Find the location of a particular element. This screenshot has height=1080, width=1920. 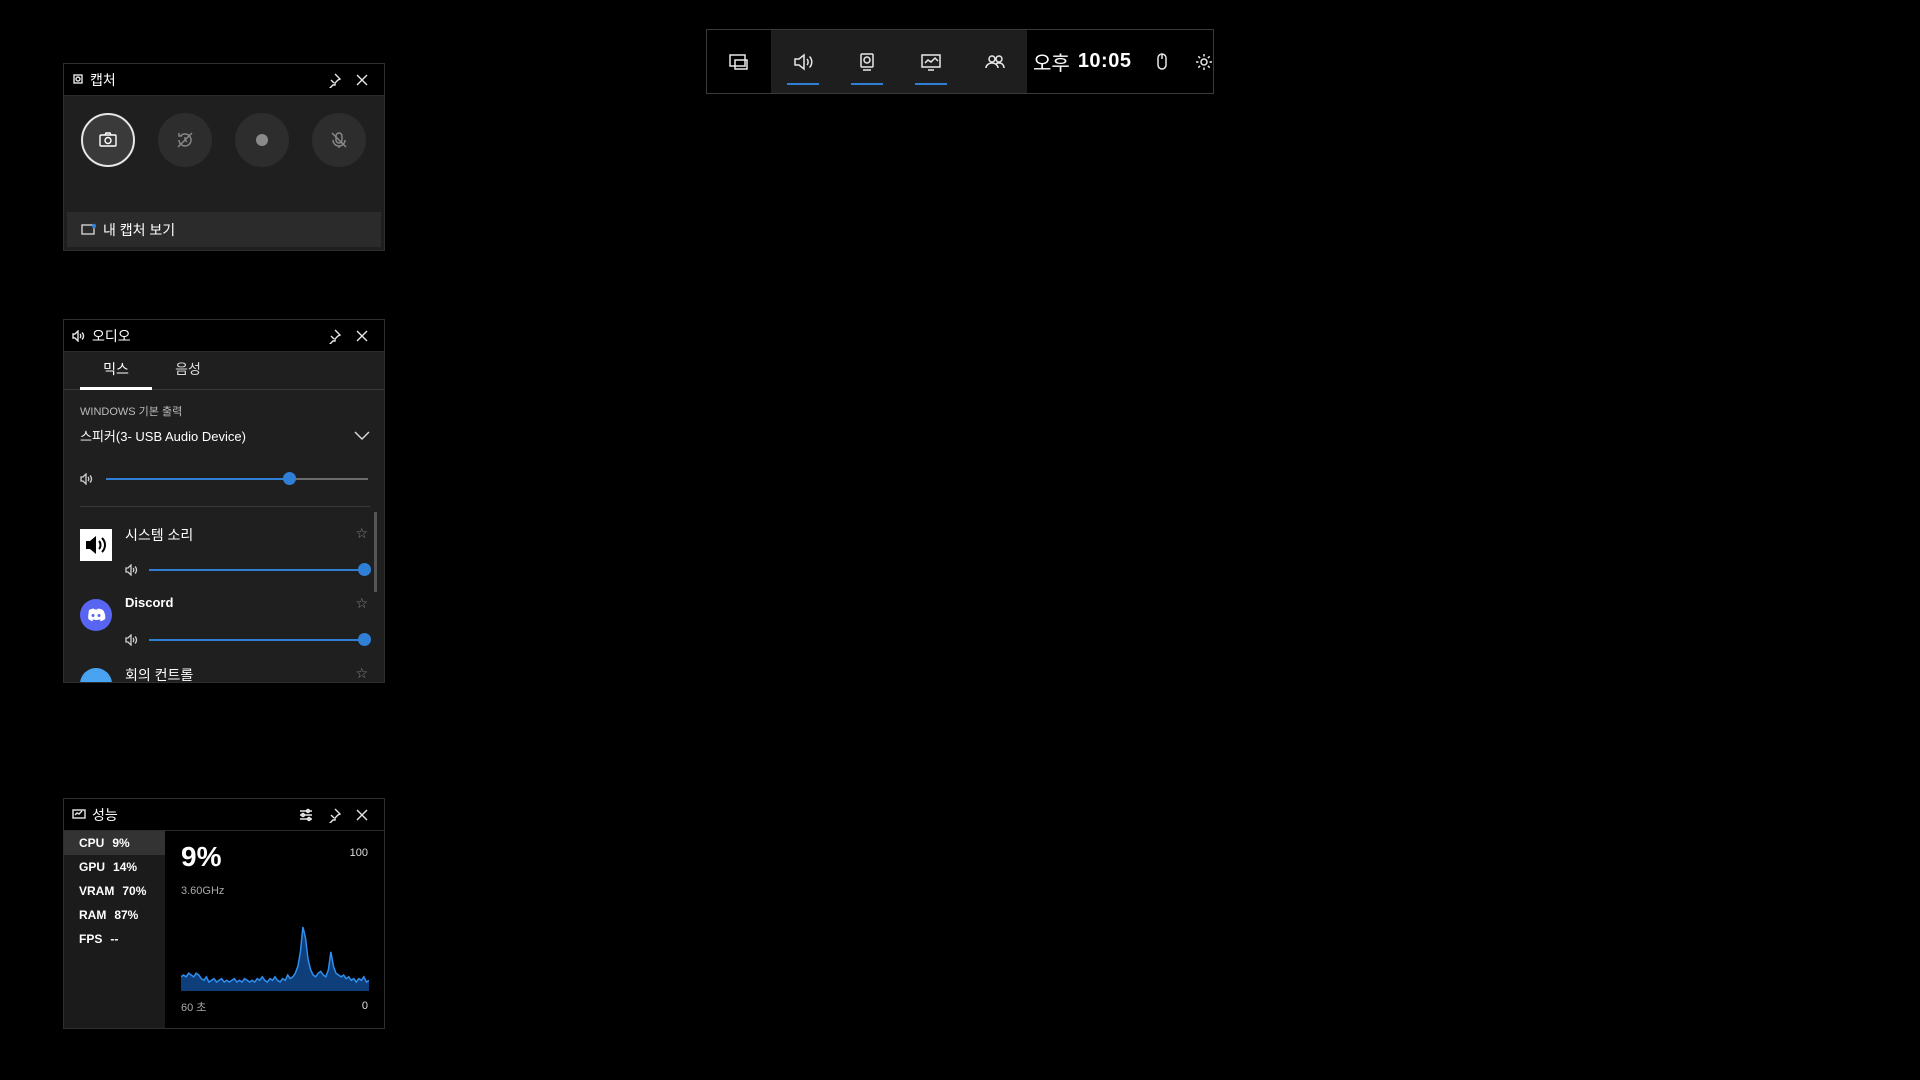

screenshot-button is located at coordinates (108, 140).